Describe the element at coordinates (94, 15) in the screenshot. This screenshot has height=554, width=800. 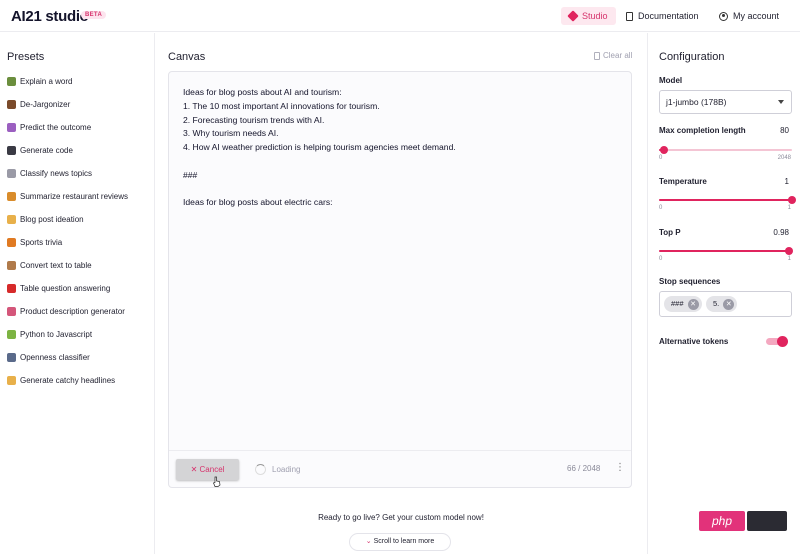
I see `beta-badge: BETA` at that location.